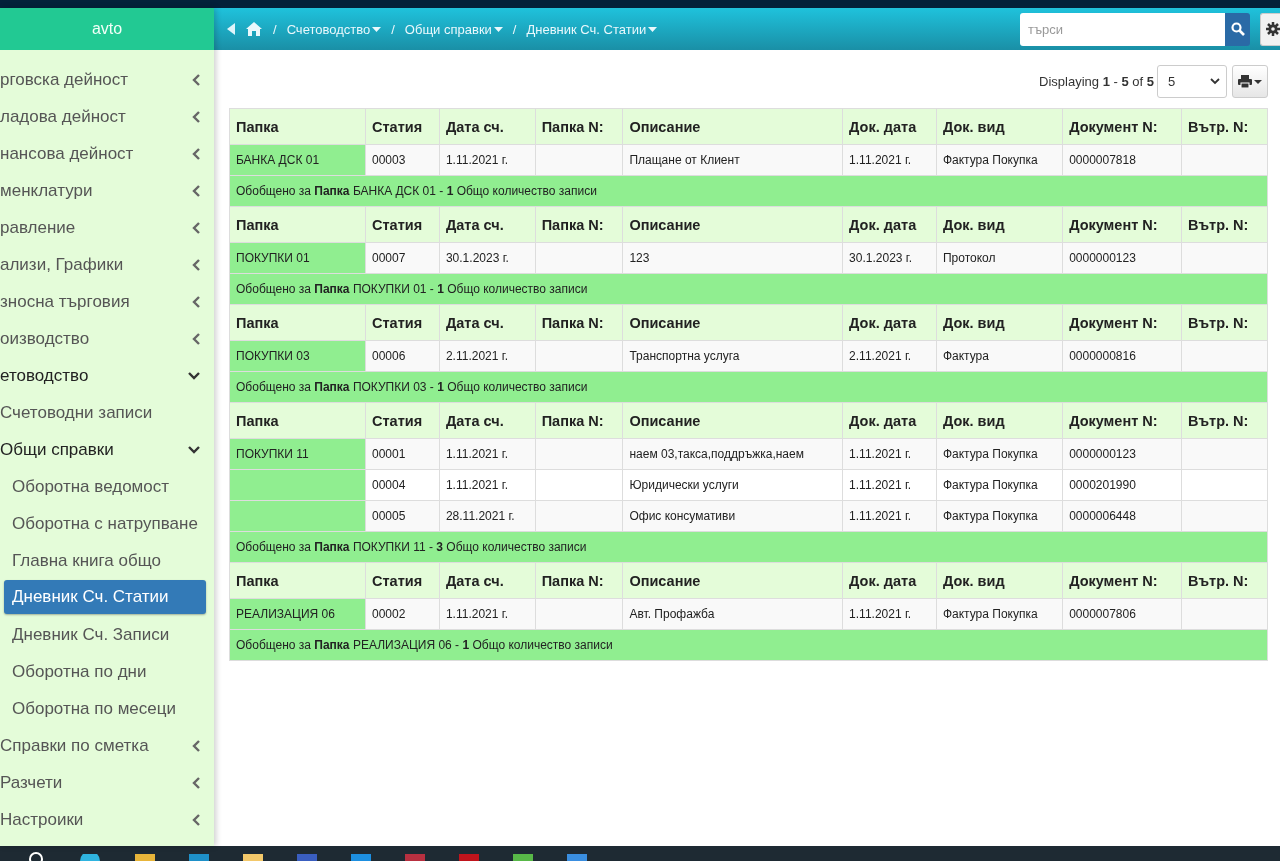 This screenshot has width=1280, height=861. Describe the element at coordinates (107, 671) in the screenshot. I see `sidebar-item: Оборотна по дни` at that location.